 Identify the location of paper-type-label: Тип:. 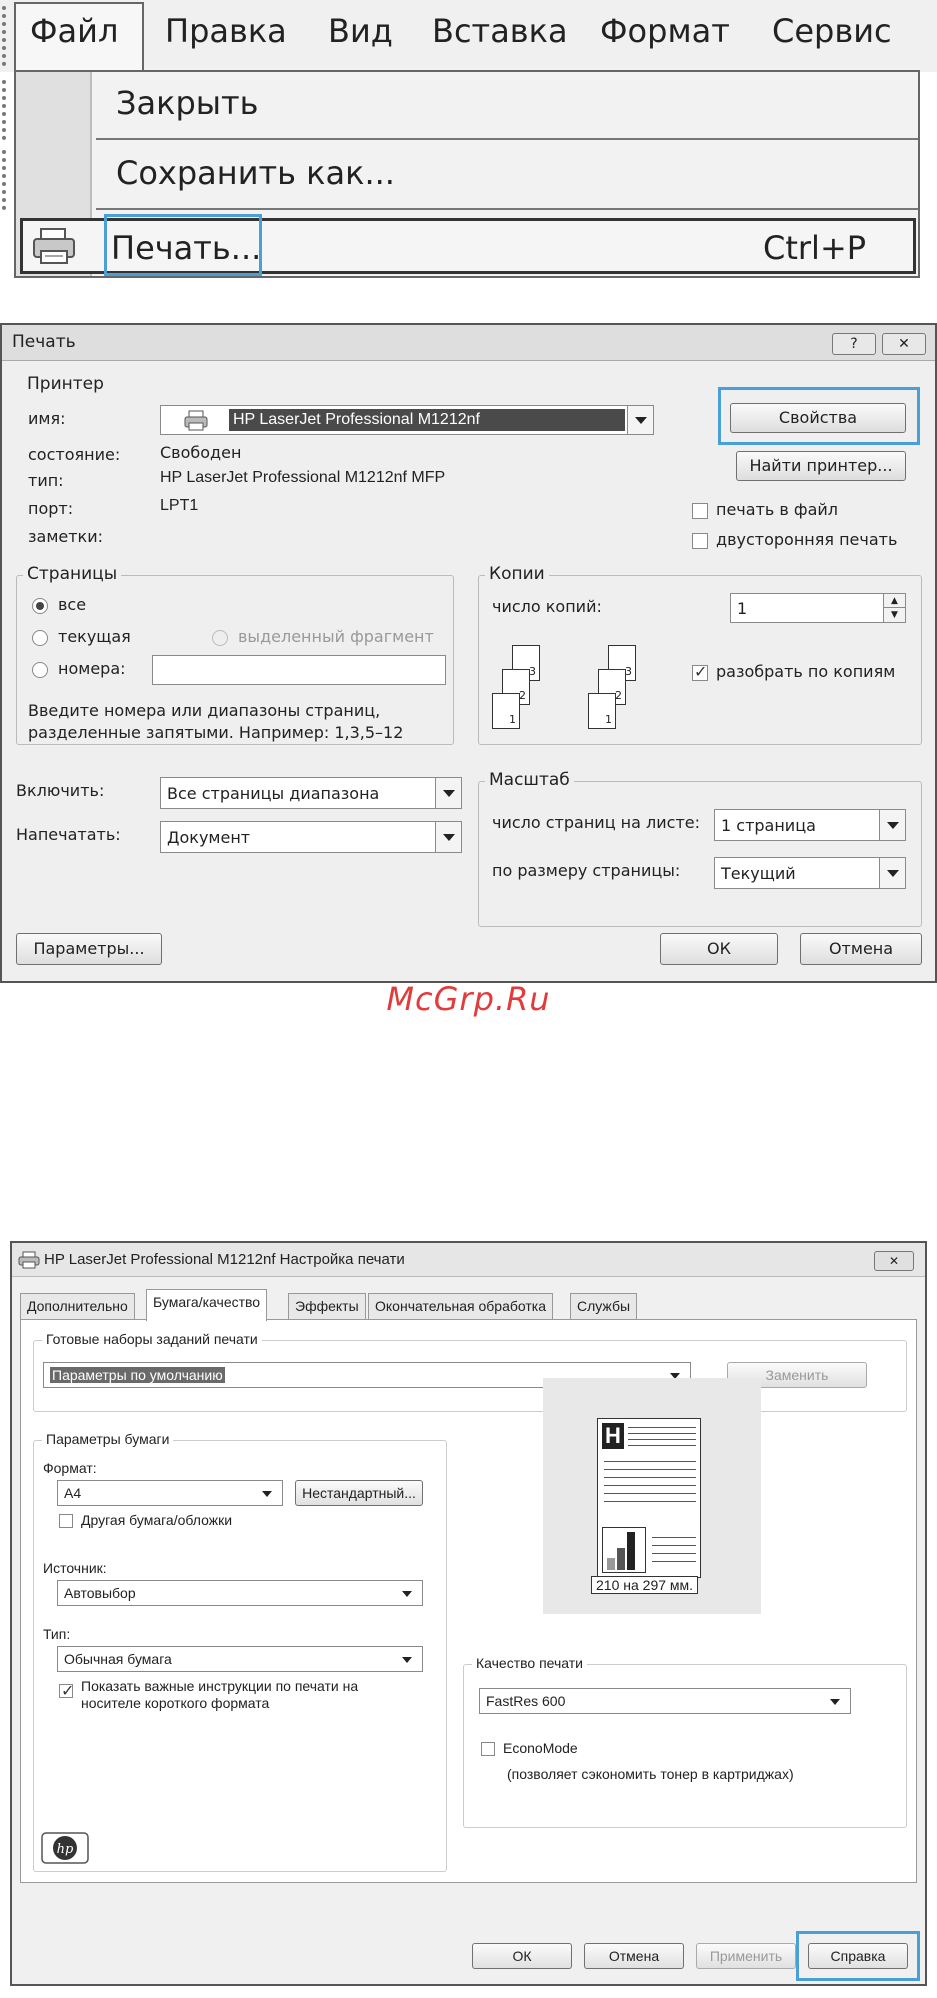
(57, 1634).